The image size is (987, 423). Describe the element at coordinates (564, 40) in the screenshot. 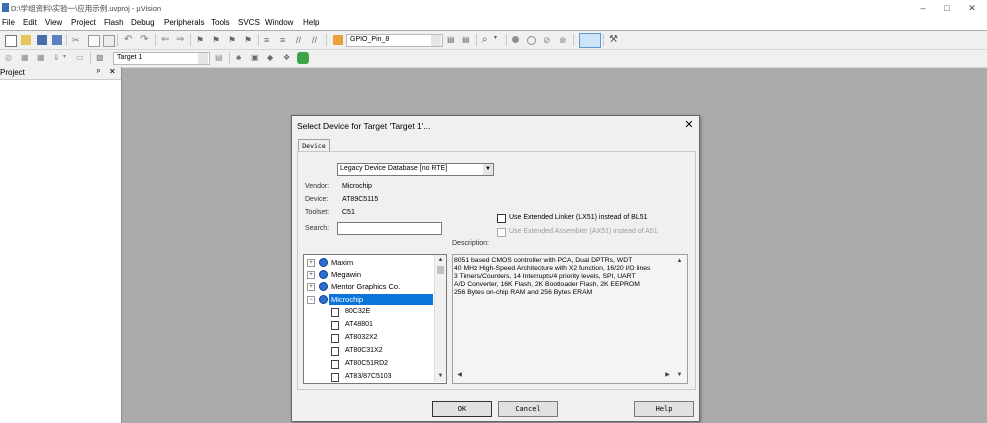

I see `breakpoint-kill-all-icon: ⊗` at that location.